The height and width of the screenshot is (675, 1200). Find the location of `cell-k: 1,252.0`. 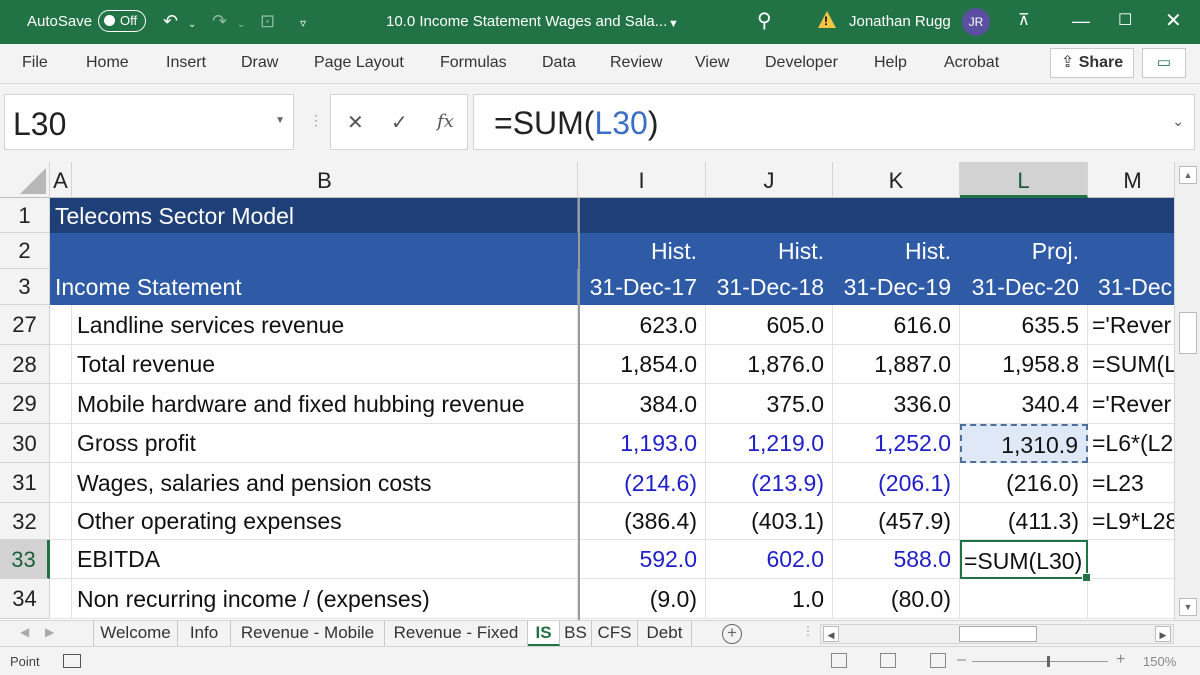

cell-k: 1,252.0 is located at coordinates (896, 443).